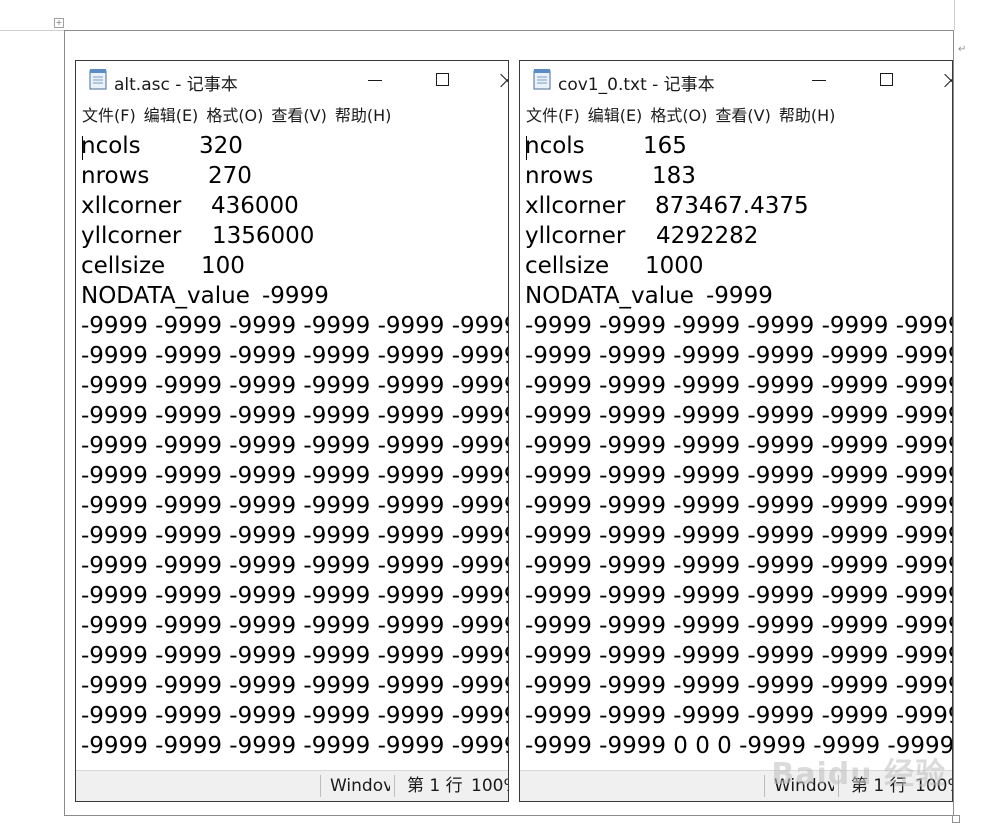 This screenshot has width=1000, height=831. What do you see at coordinates (559, 176) in the screenshot?
I see `header-key: nrows` at bounding box center [559, 176].